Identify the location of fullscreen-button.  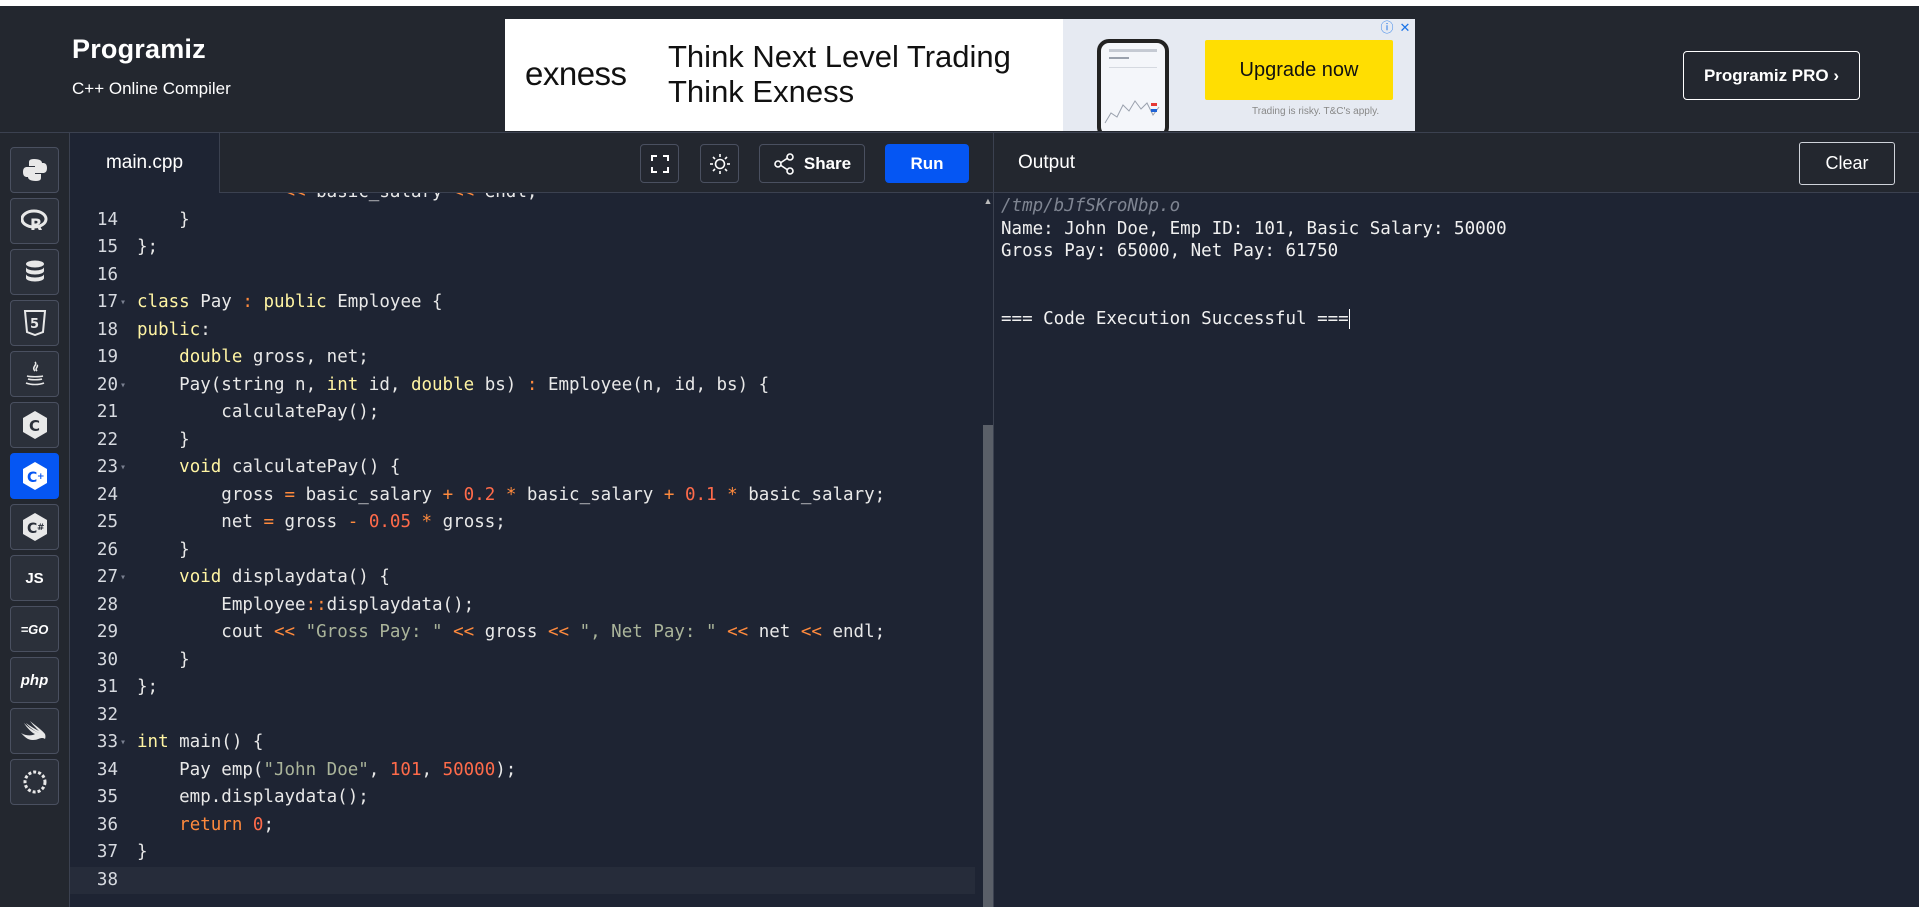
(659, 163).